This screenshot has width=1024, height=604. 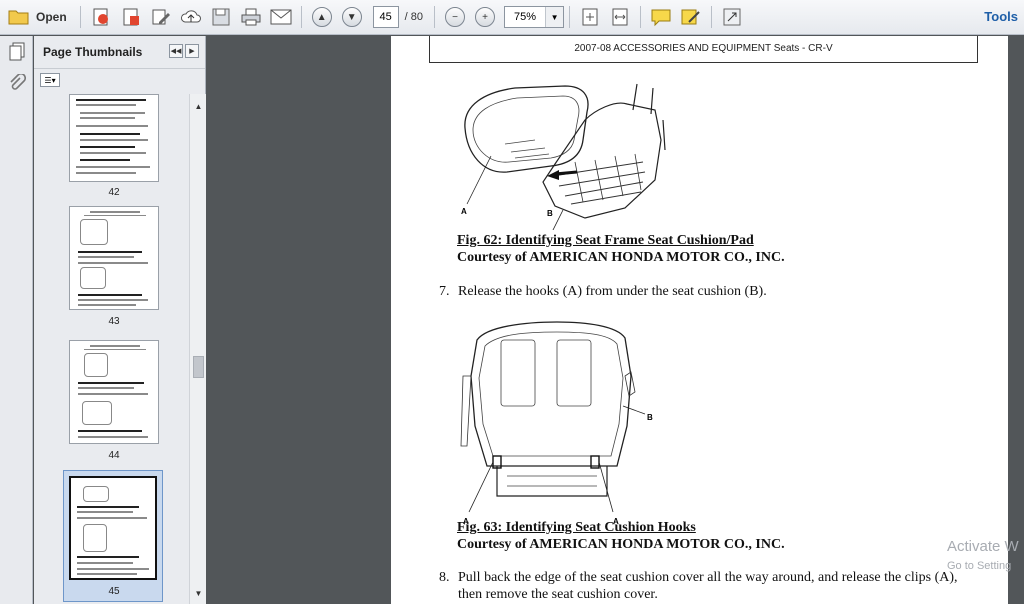 I want to click on prev-page-icon: ▲, so click(x=321, y=17).